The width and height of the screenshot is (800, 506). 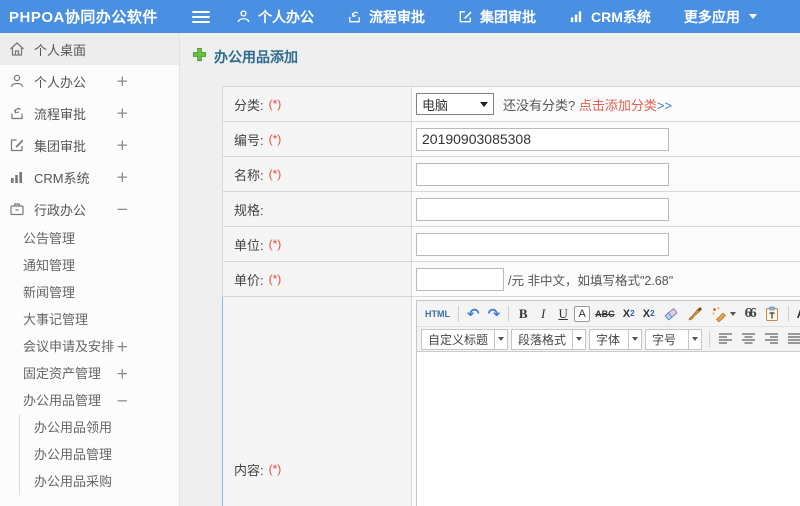 What do you see at coordinates (497, 17) in the screenshot?
I see `nav-group-approval: 集团审批` at bounding box center [497, 17].